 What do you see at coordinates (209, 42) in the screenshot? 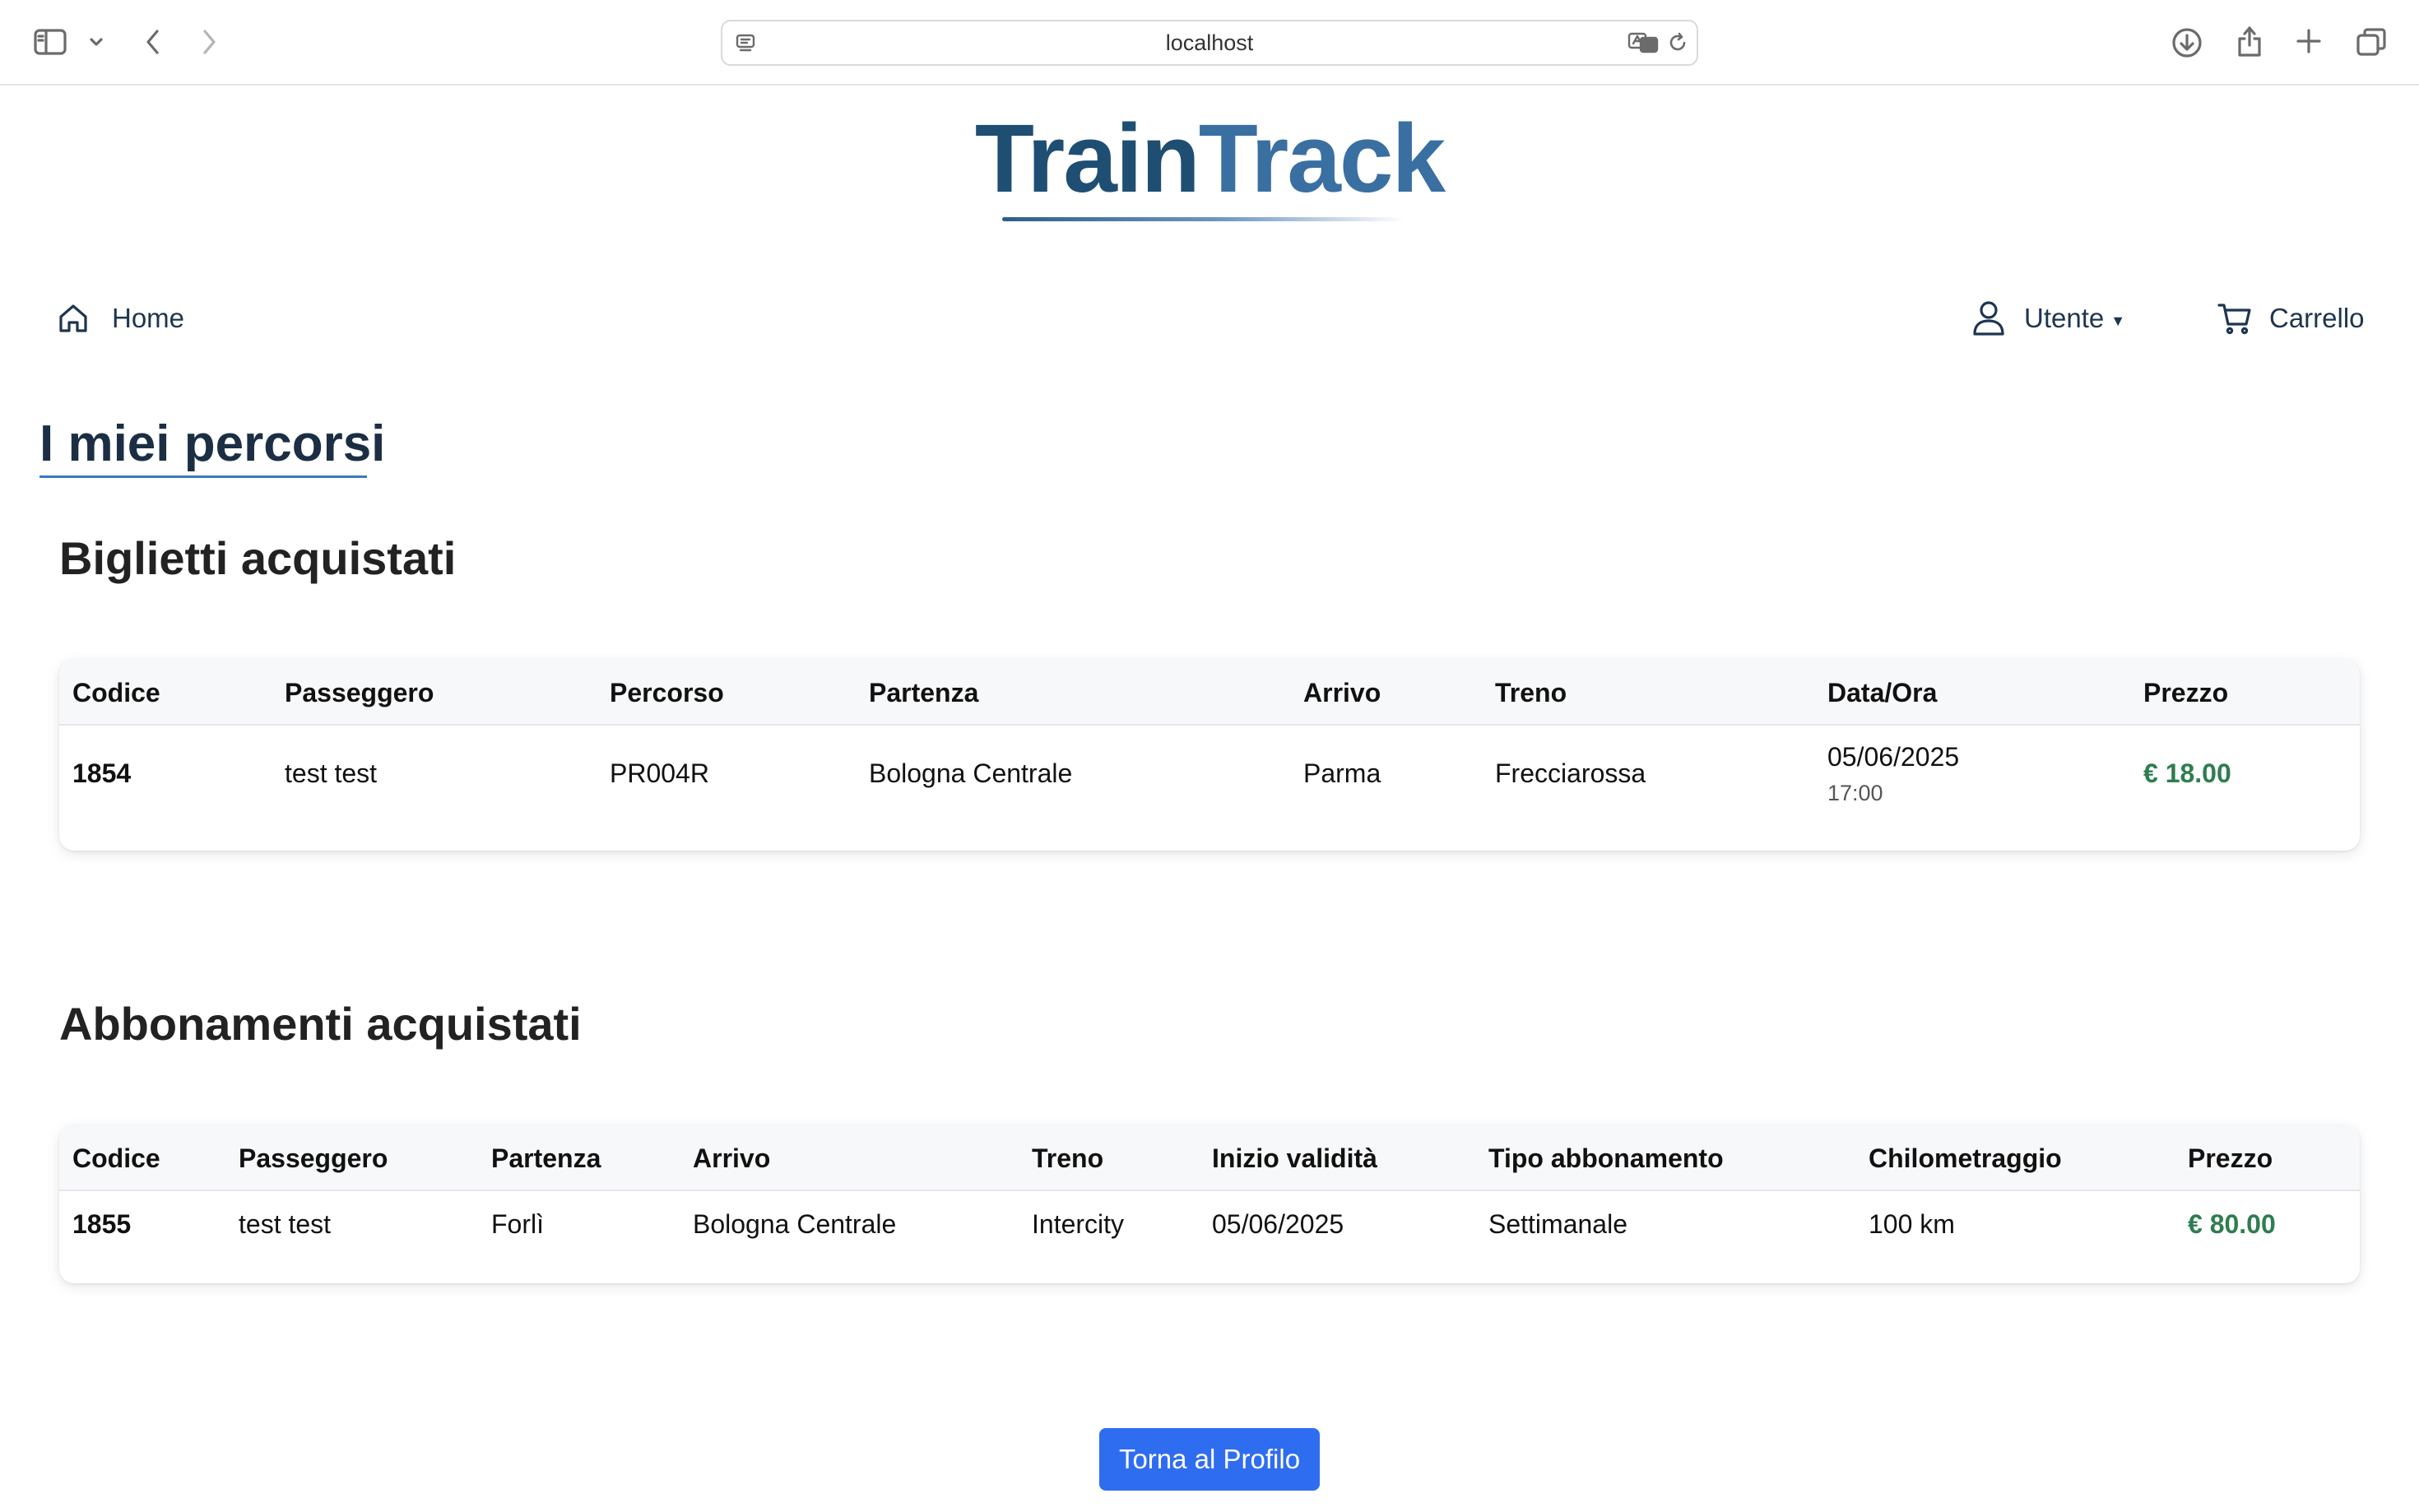
I see `forward-arrow-icon` at bounding box center [209, 42].